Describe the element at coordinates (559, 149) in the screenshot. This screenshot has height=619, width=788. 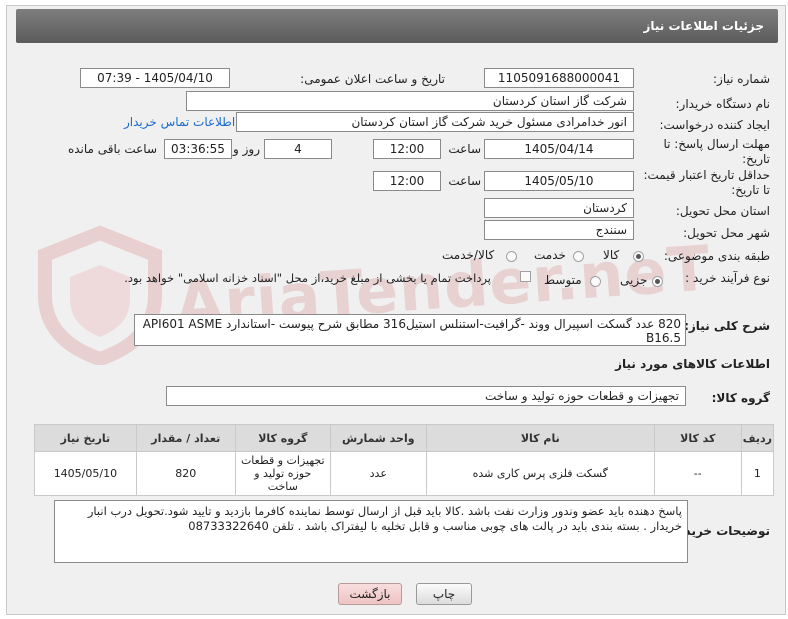
I see `reply-deadline-date: 1405/04/14` at that location.